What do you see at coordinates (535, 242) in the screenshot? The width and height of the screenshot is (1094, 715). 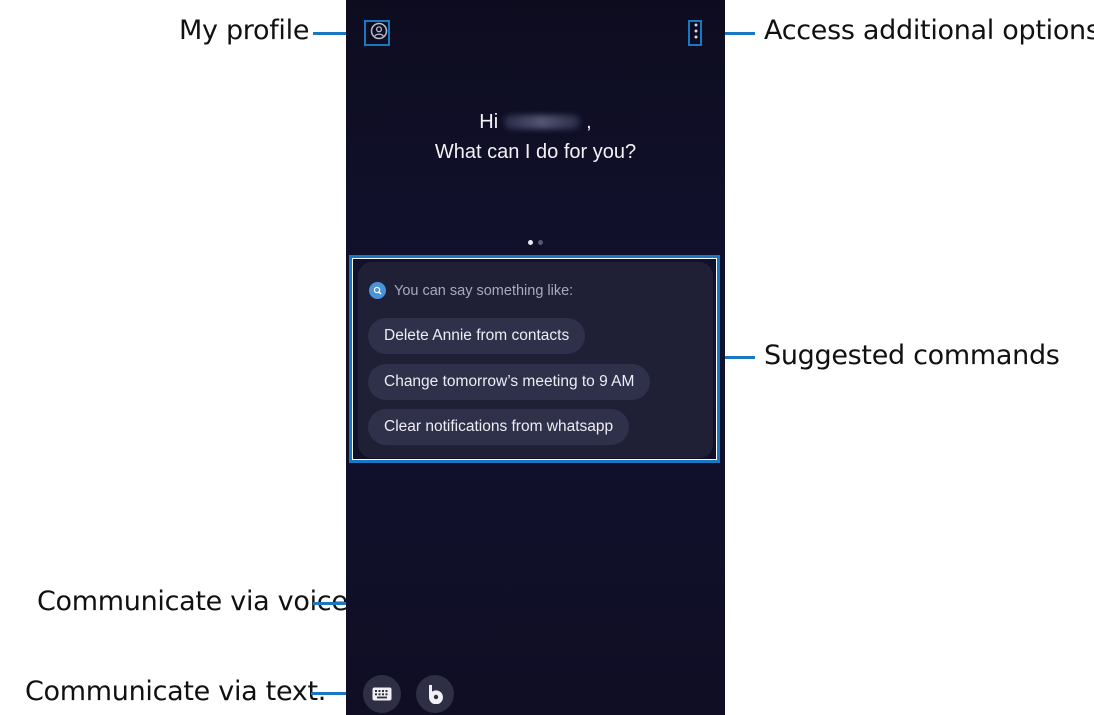 I see `page-indicator` at bounding box center [535, 242].